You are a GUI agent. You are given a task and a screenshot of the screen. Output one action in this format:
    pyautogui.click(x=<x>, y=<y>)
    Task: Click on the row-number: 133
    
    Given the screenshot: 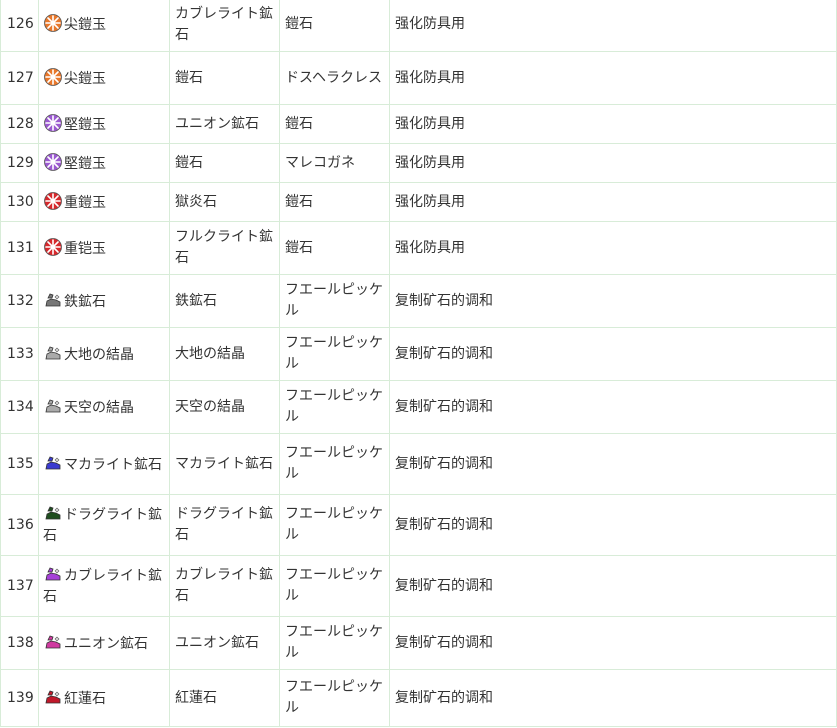 What is the action you would take?
    pyautogui.click(x=20, y=353)
    